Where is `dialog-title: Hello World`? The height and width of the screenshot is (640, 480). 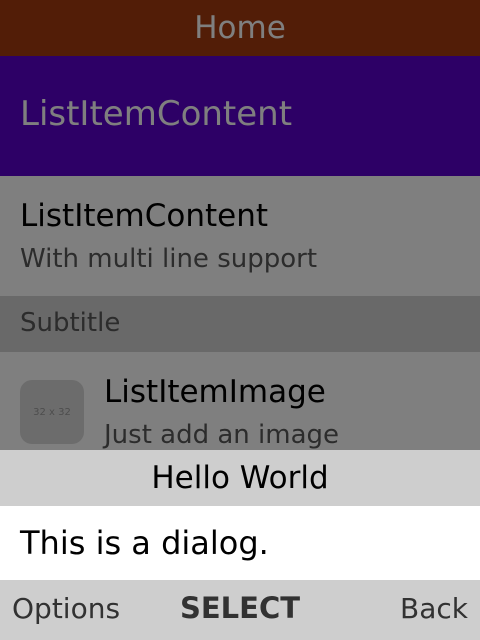
dialog-title: Hello World is located at coordinates (240, 478).